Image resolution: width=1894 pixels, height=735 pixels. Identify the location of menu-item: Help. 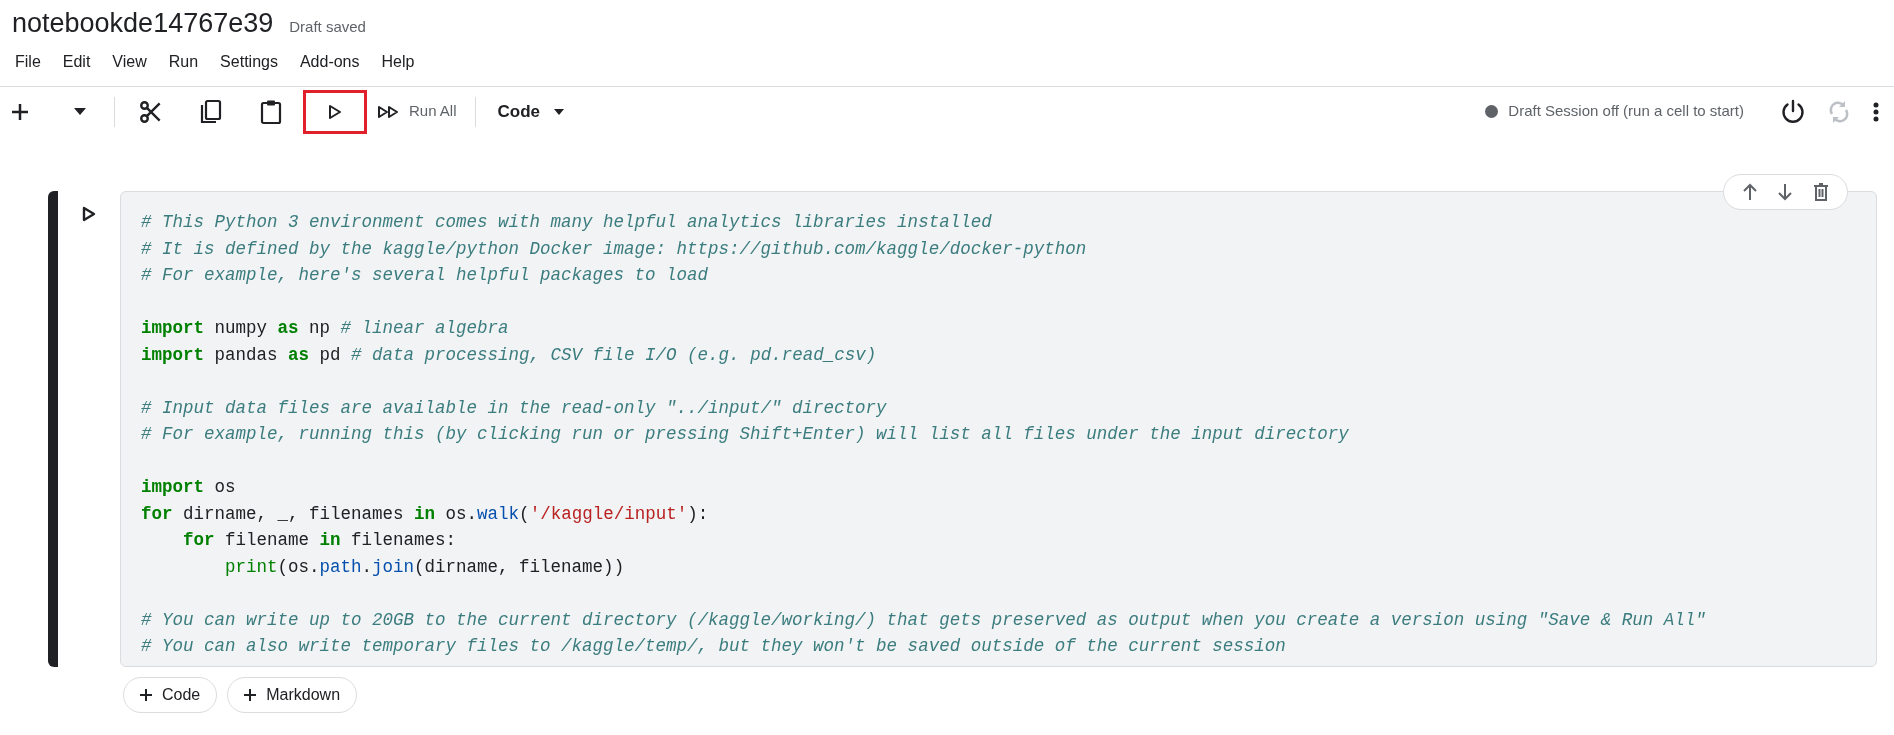
(398, 62).